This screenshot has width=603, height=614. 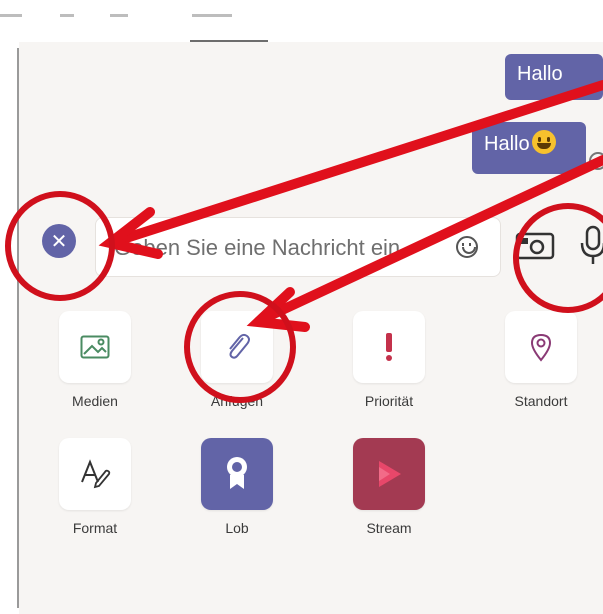 What do you see at coordinates (95, 474) in the screenshot?
I see `format-text-icon` at bounding box center [95, 474].